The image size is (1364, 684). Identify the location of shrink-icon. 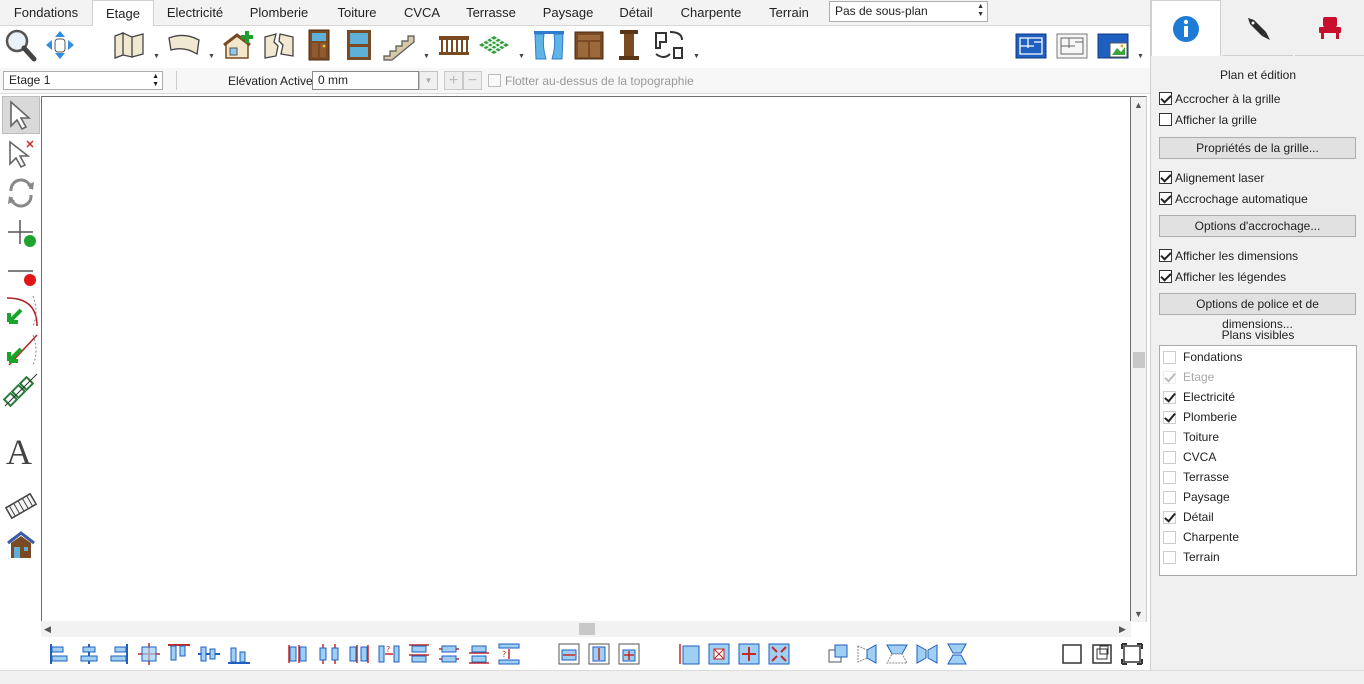
(779, 654).